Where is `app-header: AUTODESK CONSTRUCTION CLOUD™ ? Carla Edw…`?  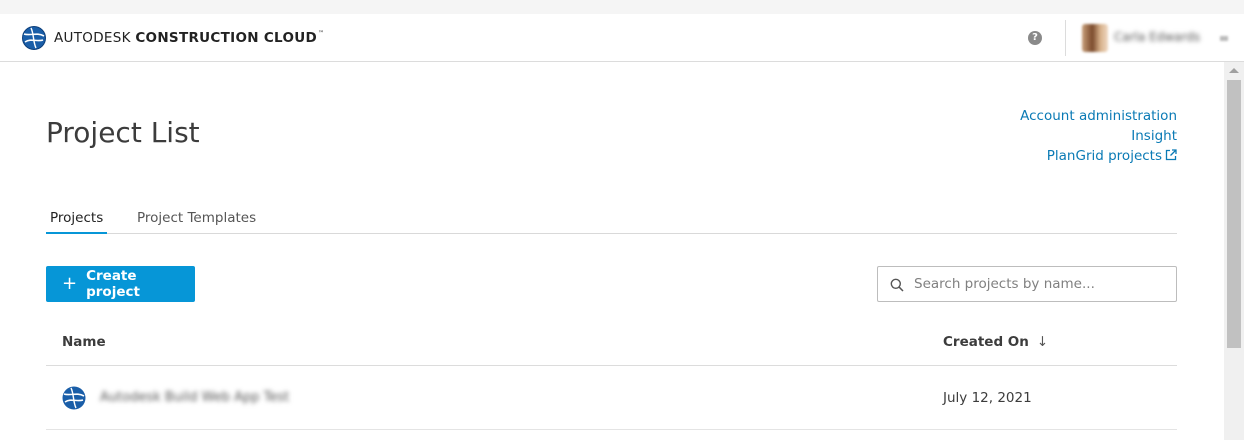 app-header: AUTODESK CONSTRUCTION CLOUD™ ? Carla Edw… is located at coordinates (622, 38).